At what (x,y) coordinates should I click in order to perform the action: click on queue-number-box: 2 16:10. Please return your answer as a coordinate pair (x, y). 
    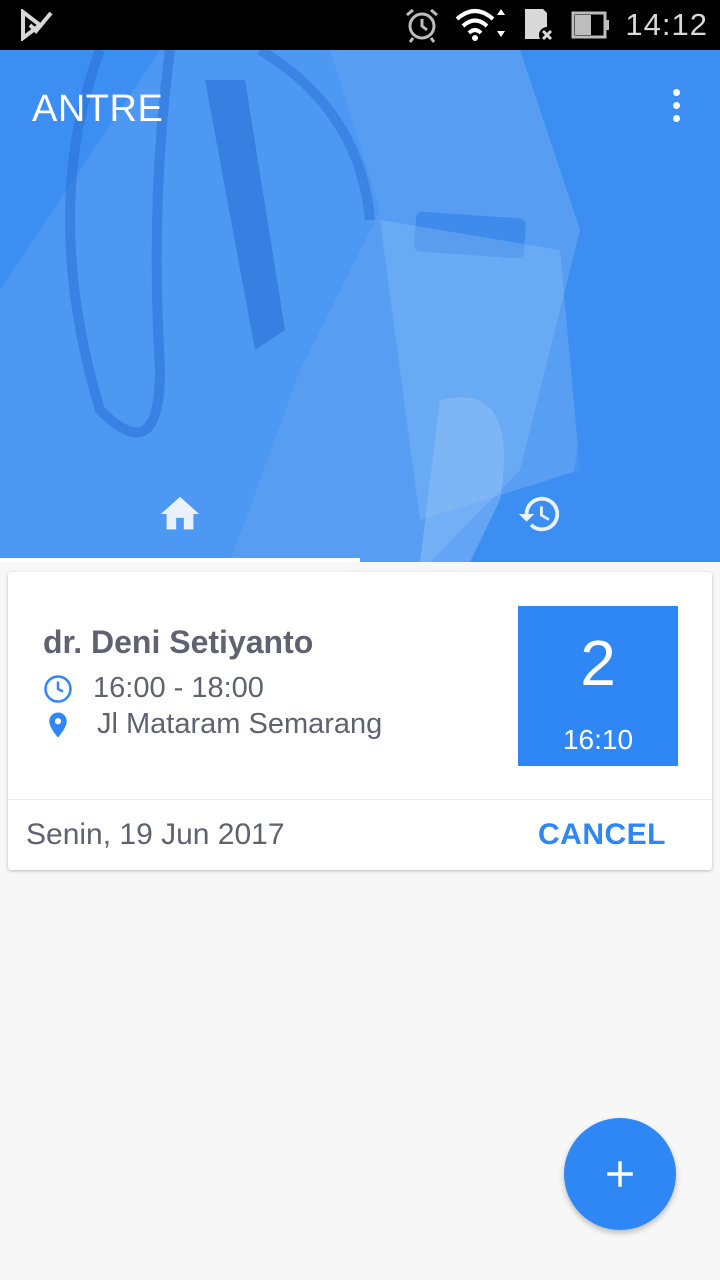
    Looking at the image, I should click on (598, 686).